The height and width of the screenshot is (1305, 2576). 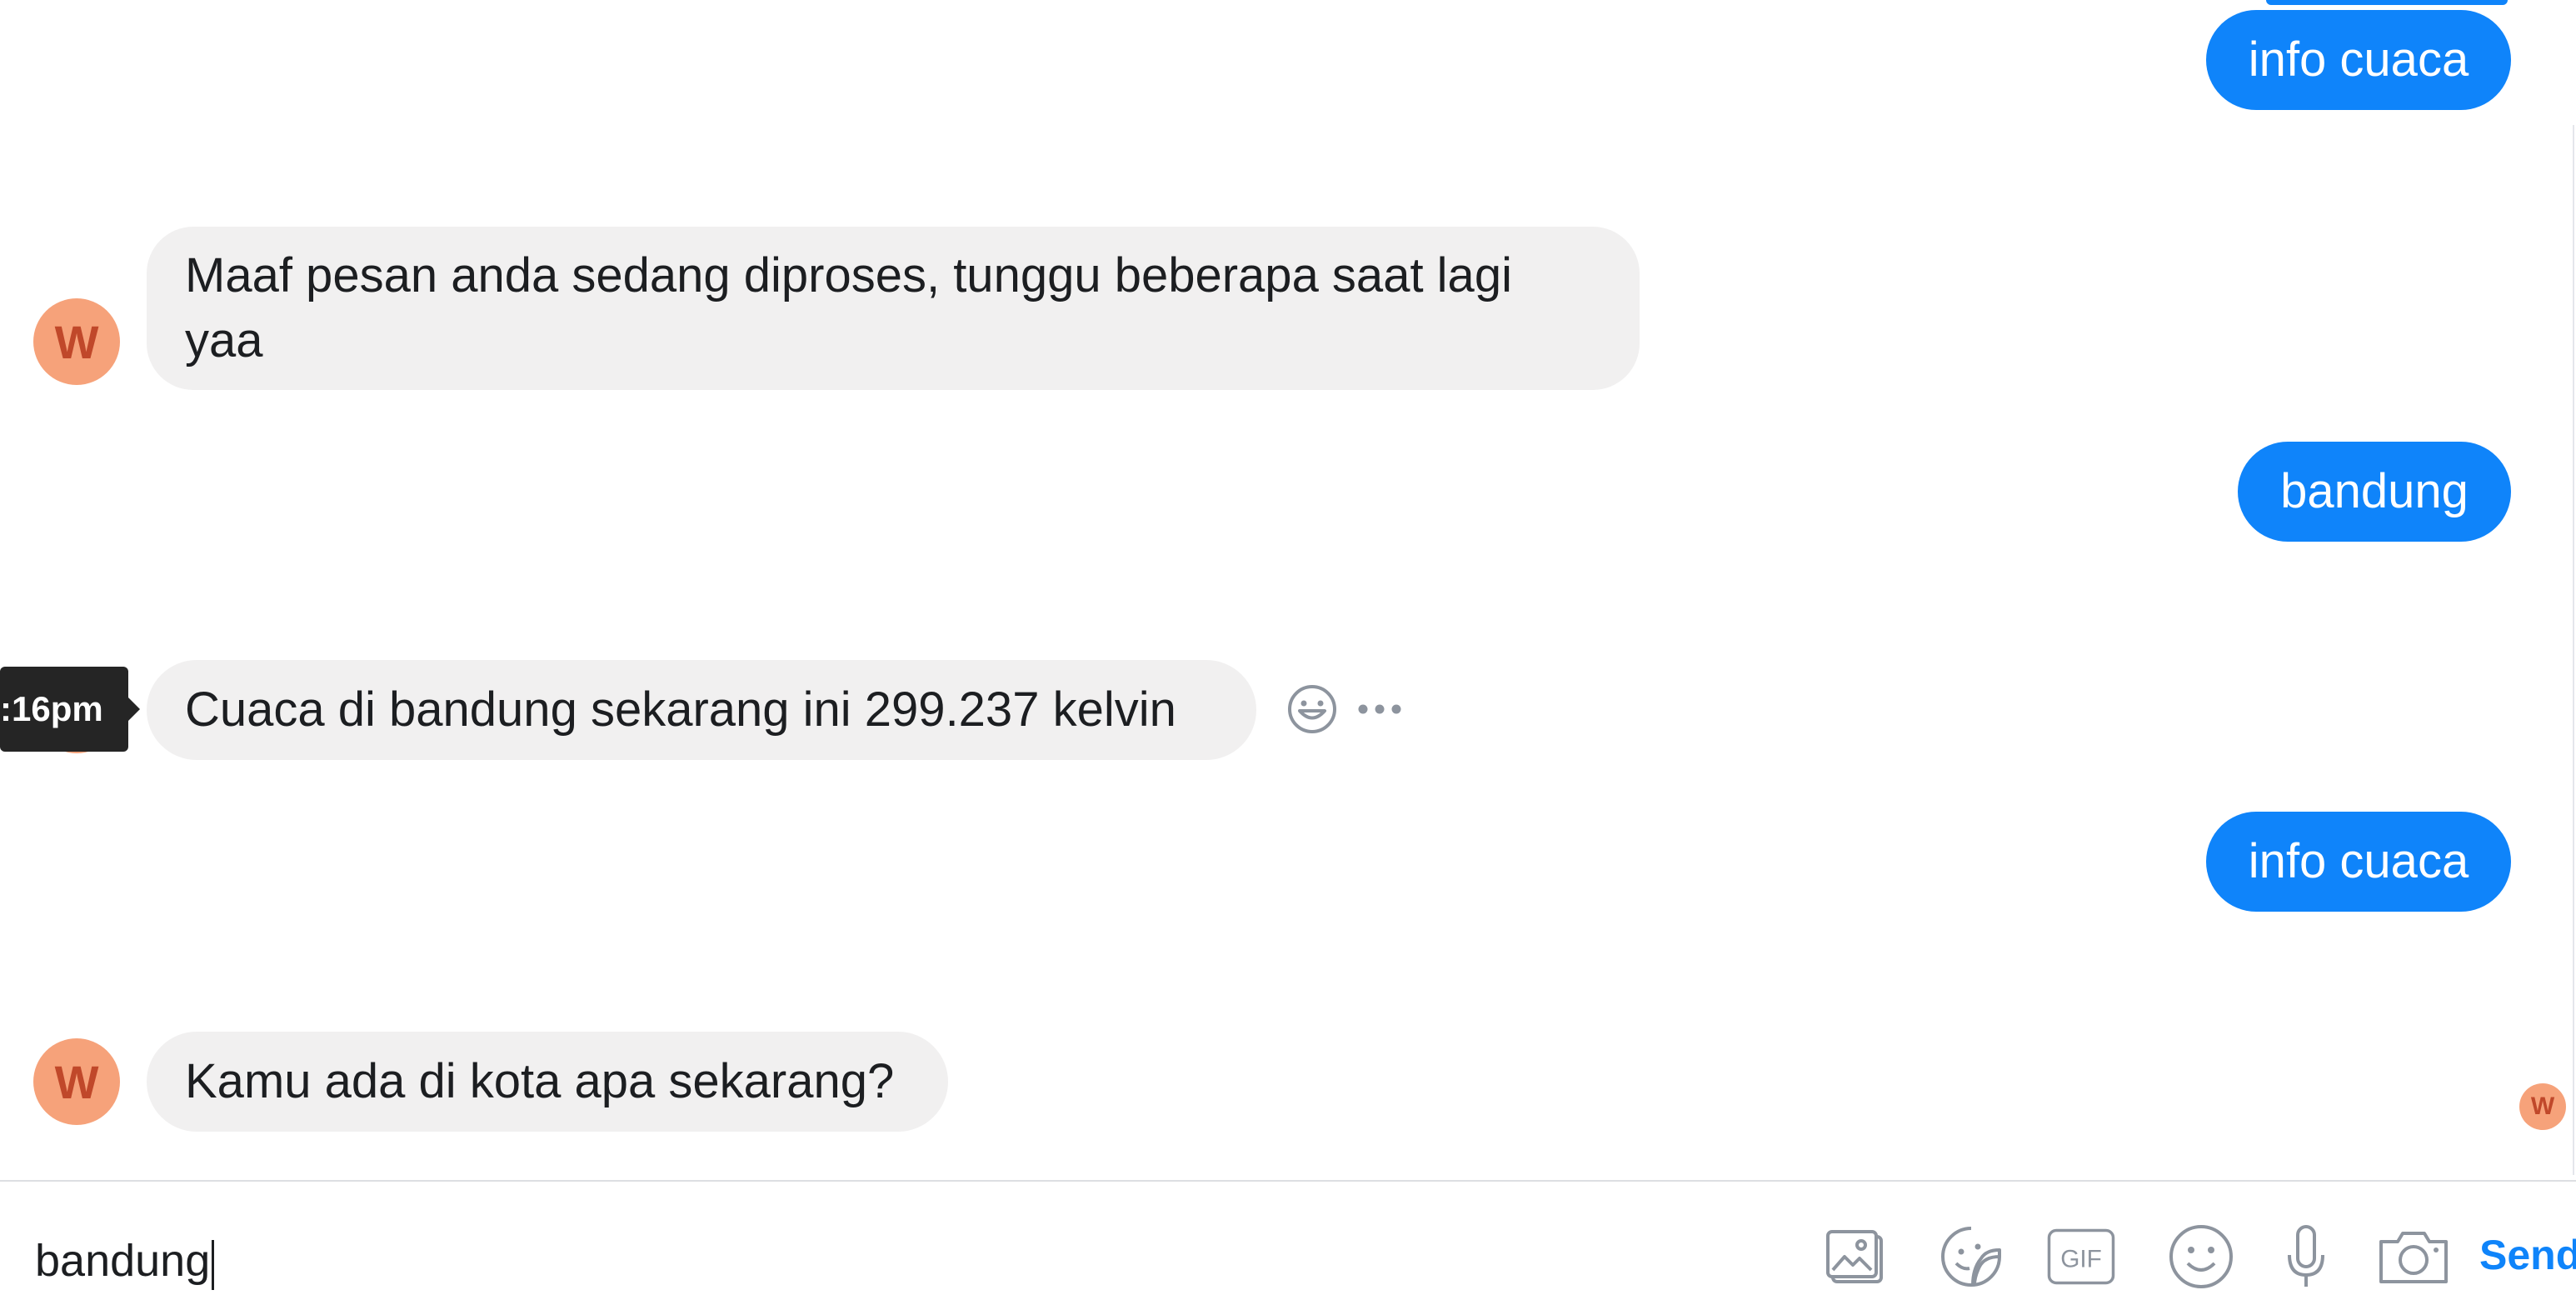 I want to click on timestamp-tooltip: :16pm, so click(x=70, y=709).